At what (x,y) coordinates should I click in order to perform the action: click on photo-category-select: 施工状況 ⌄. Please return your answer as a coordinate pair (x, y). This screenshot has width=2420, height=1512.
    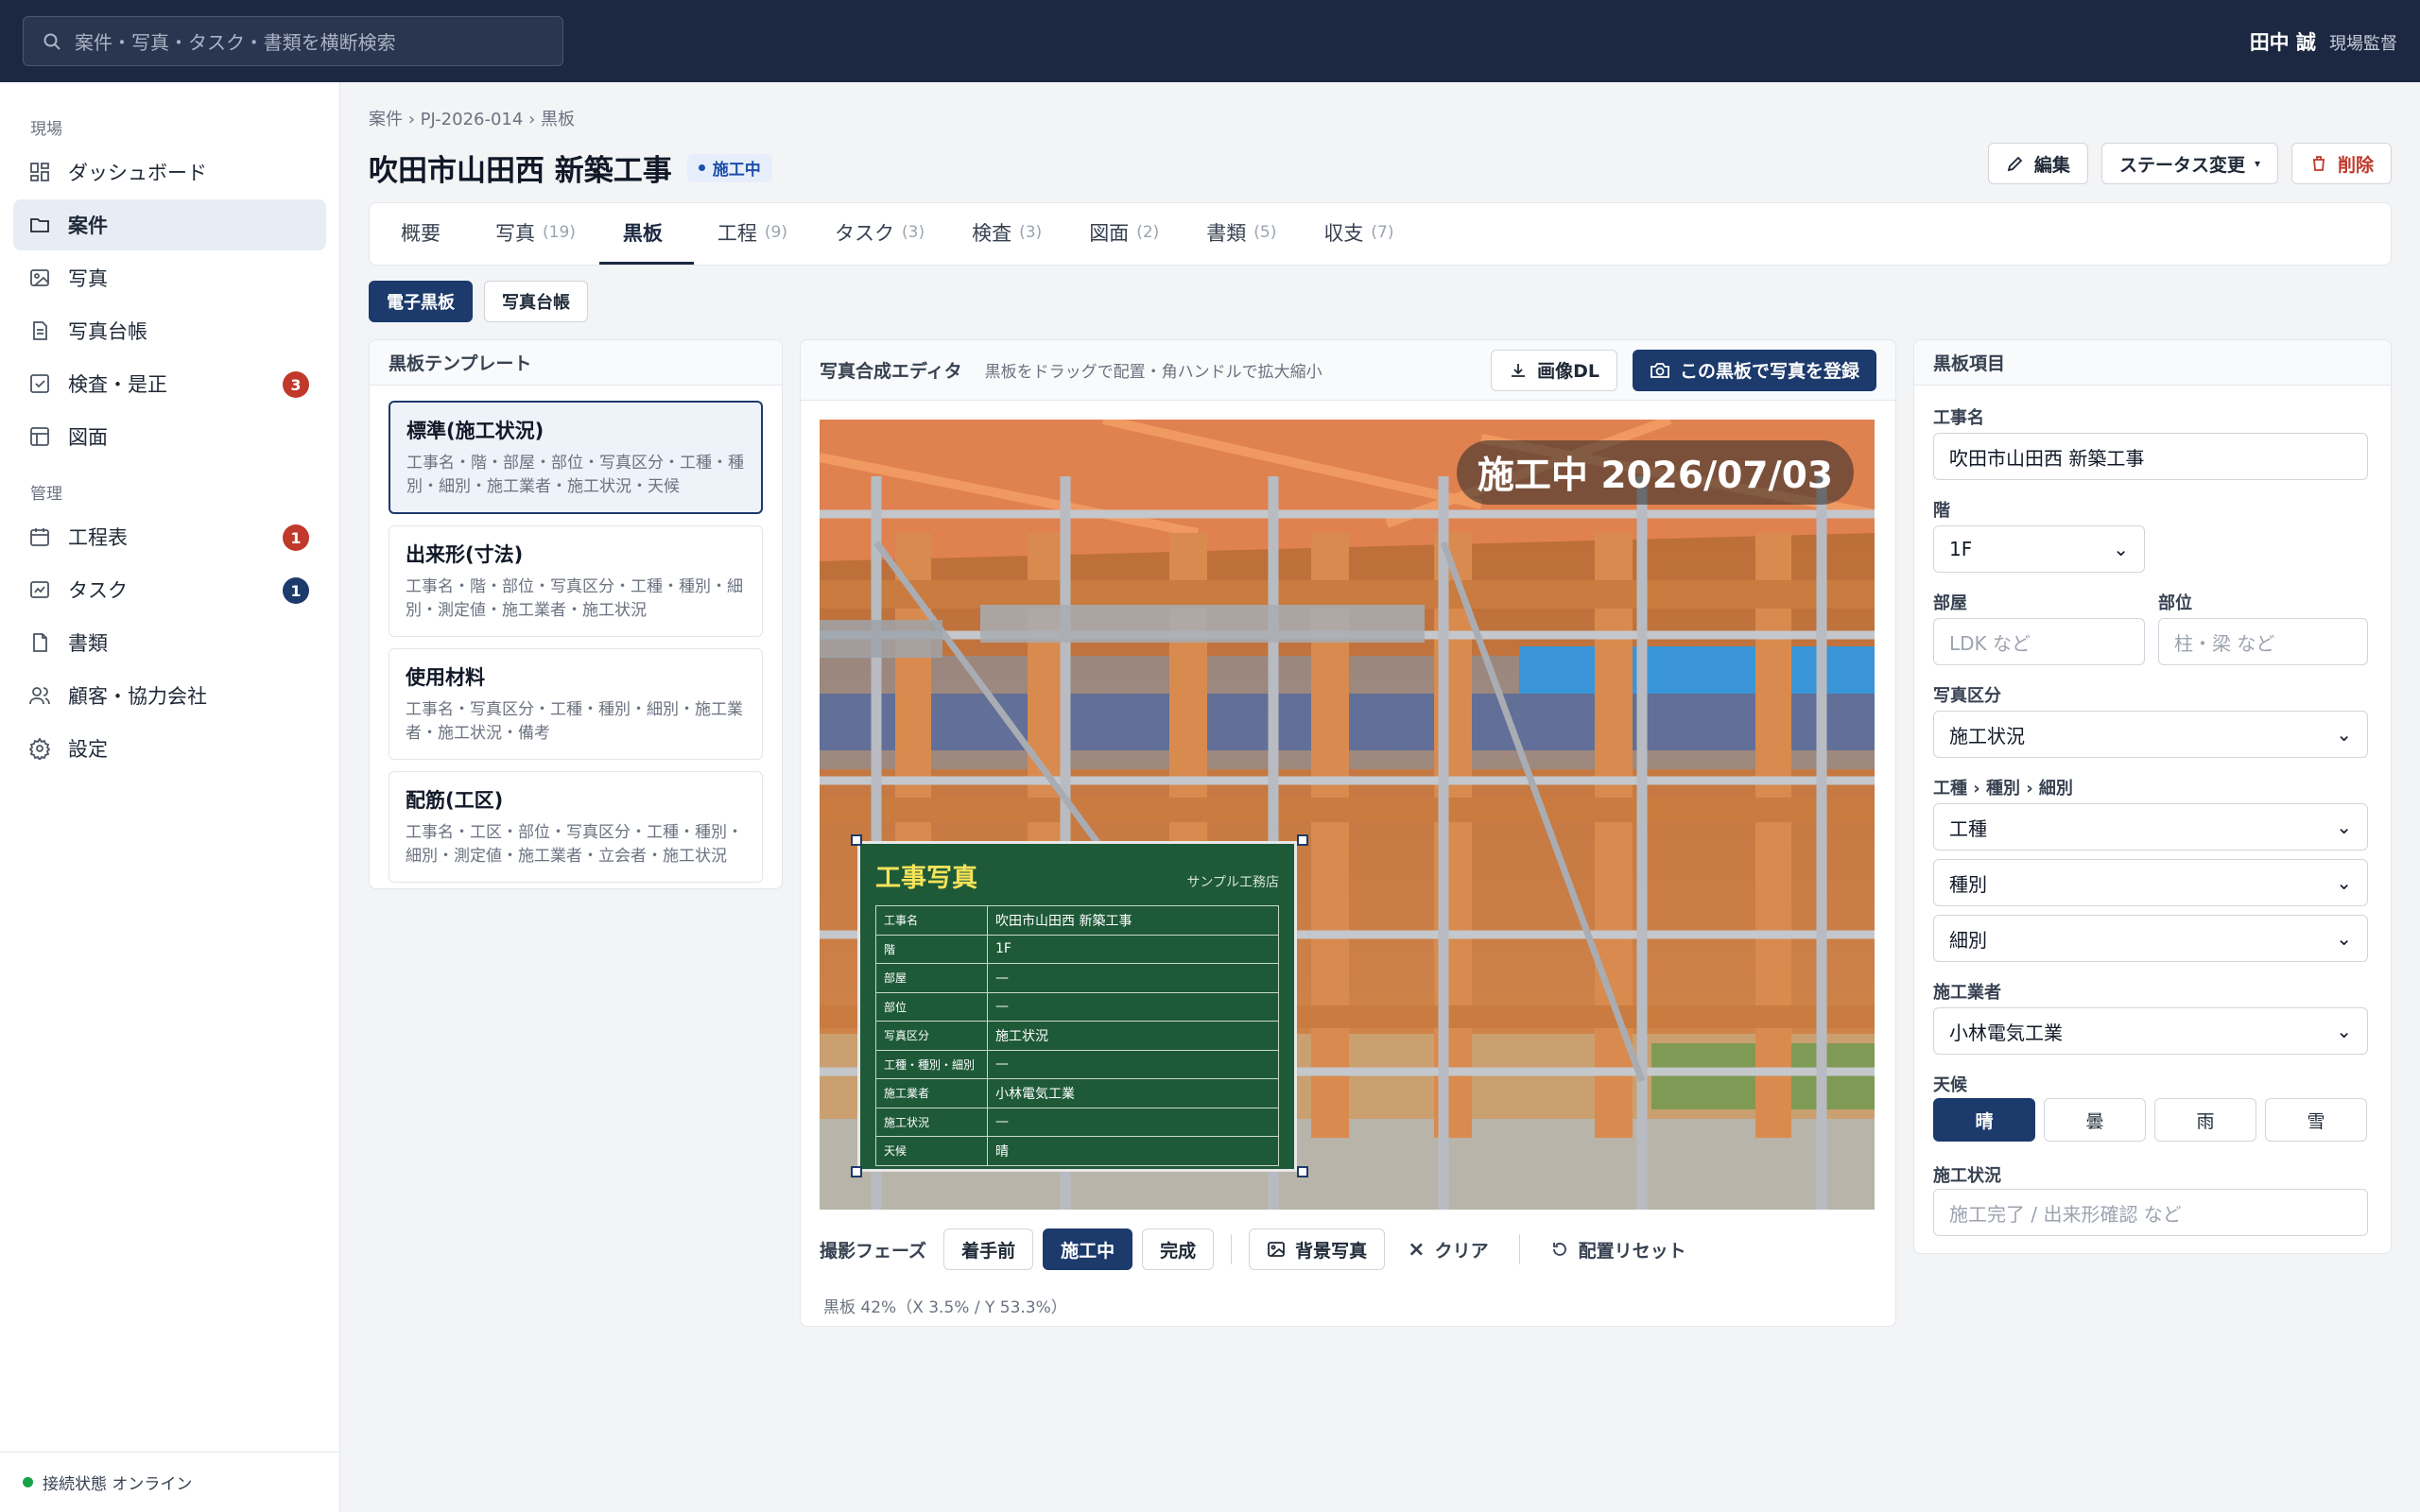
    Looking at the image, I should click on (2150, 734).